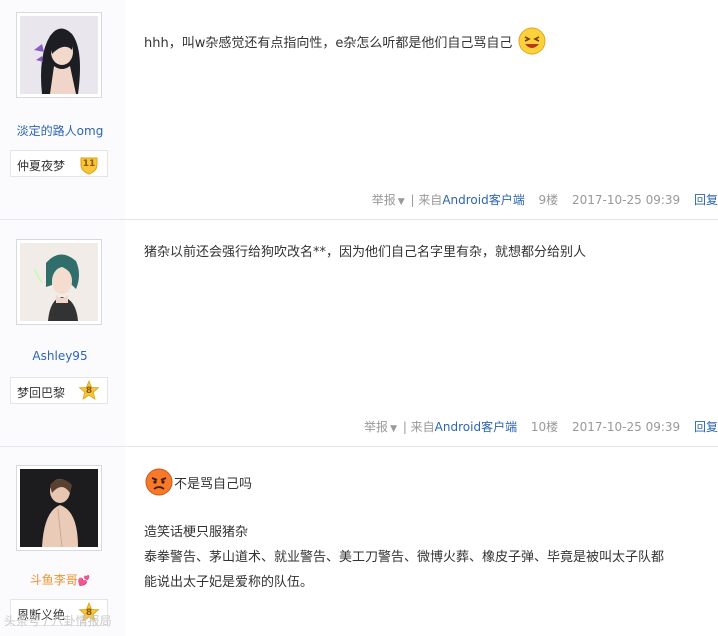  Describe the element at coordinates (62, 109) in the screenshot. I see `user-sidebar: 淡定的路人omg 仲夏夜梦 11` at that location.